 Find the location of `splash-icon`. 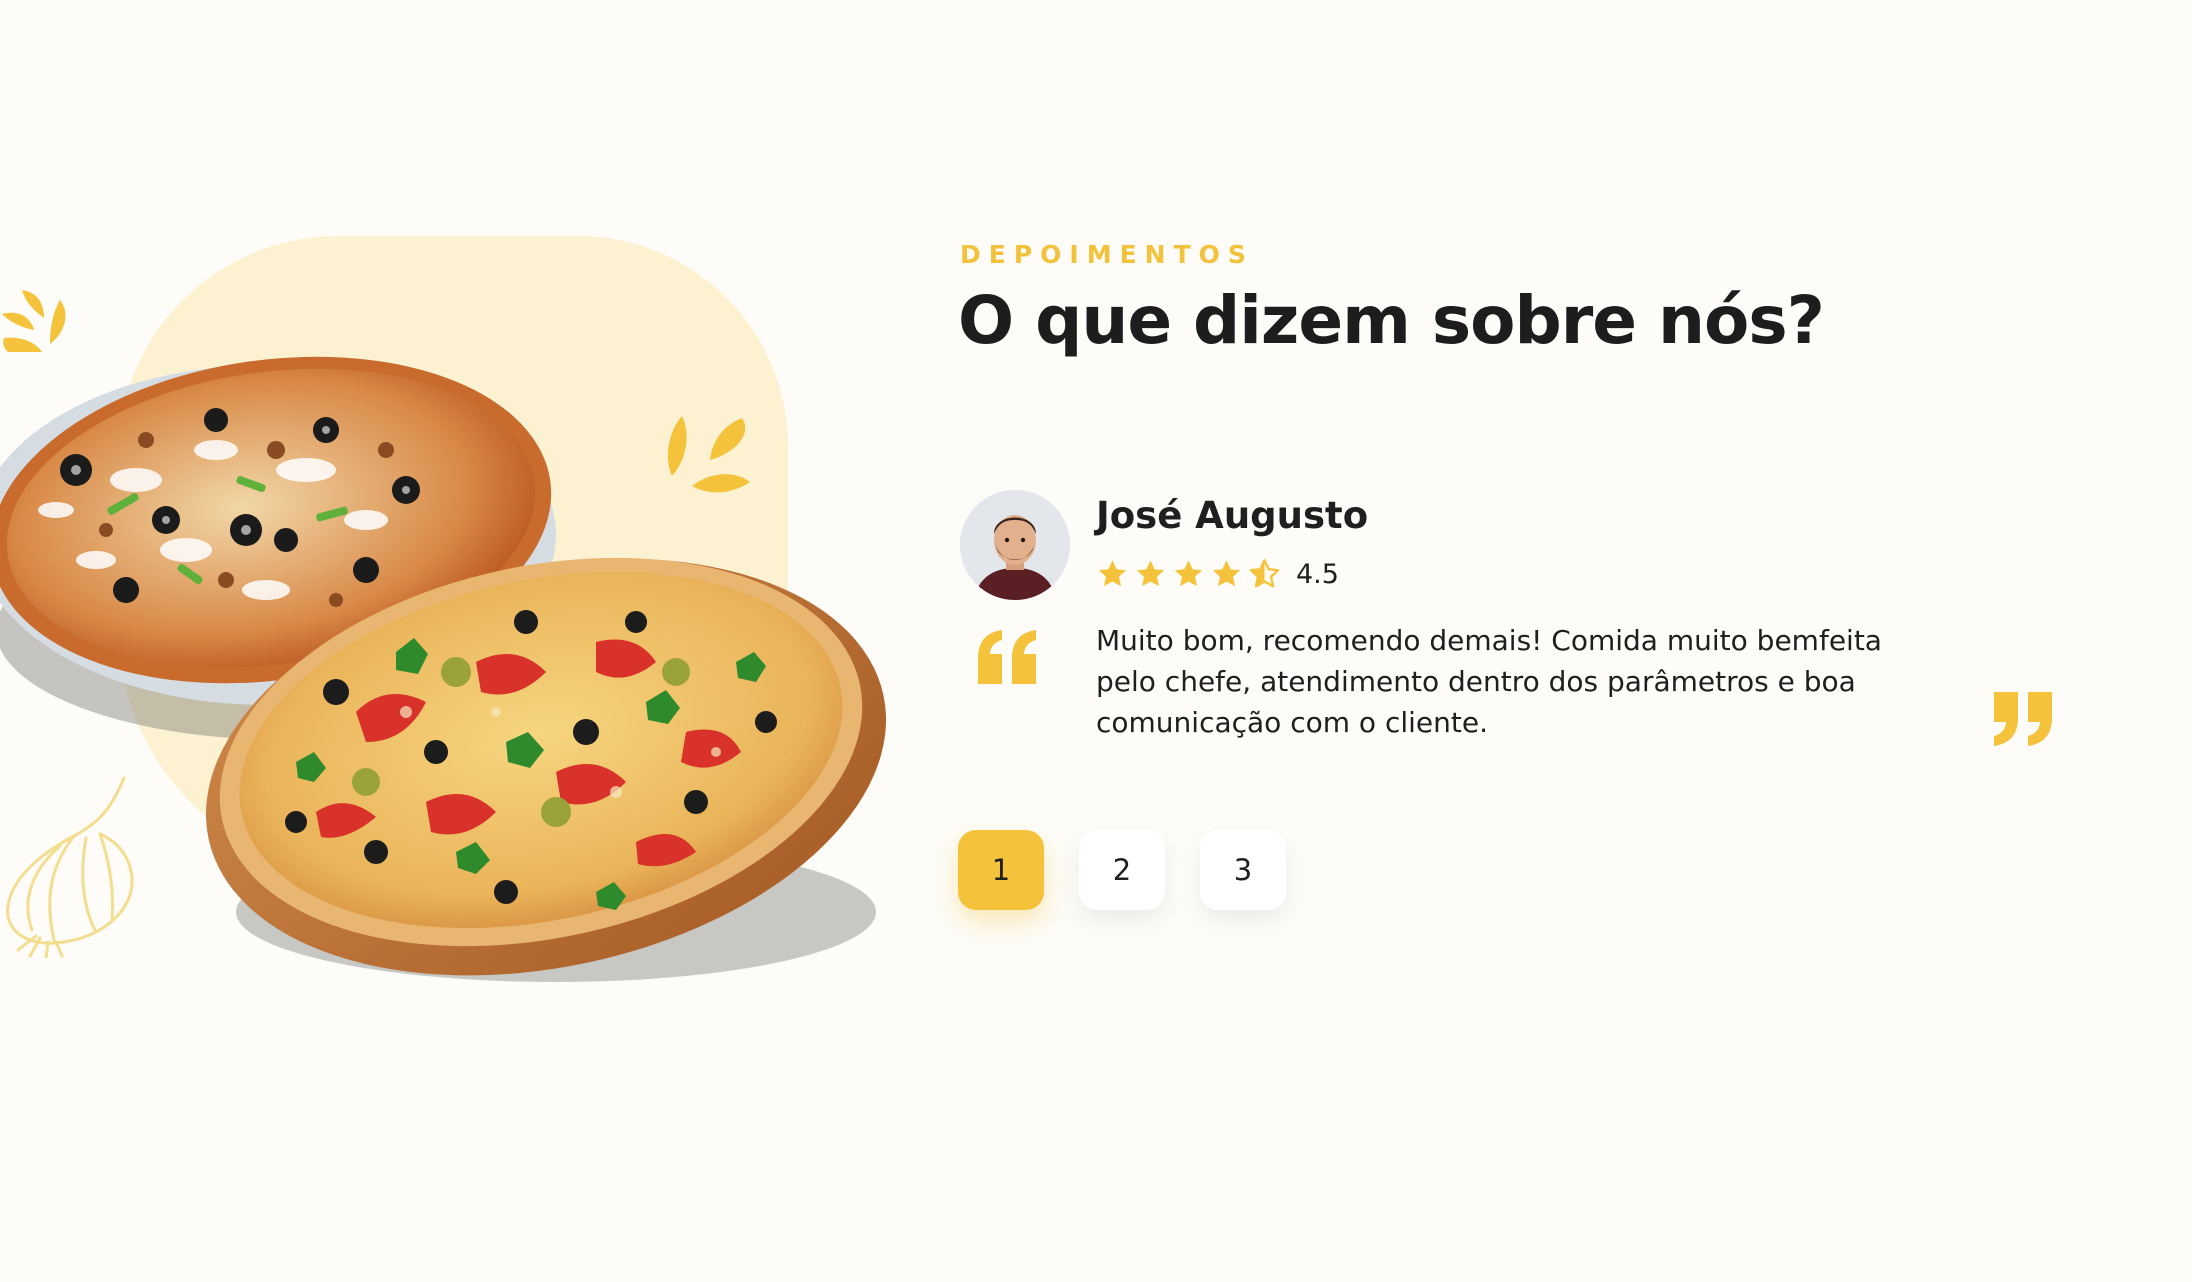

splash-icon is located at coordinates (708, 454).